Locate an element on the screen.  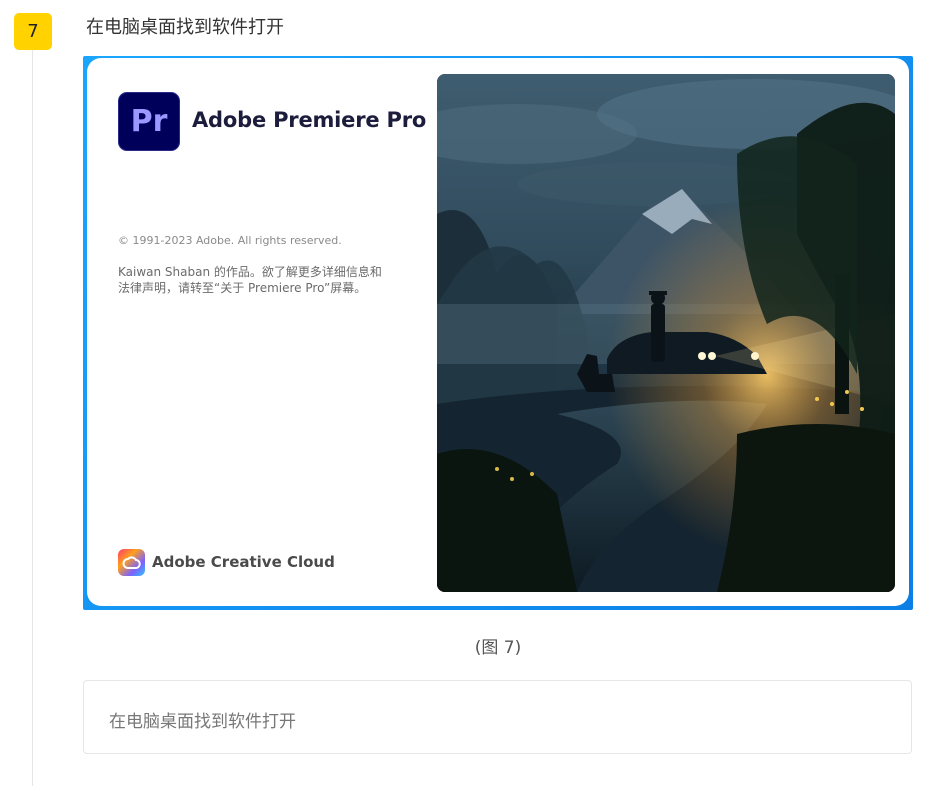
premiere-pro-logo-text: Pr is located at coordinates (149, 121).